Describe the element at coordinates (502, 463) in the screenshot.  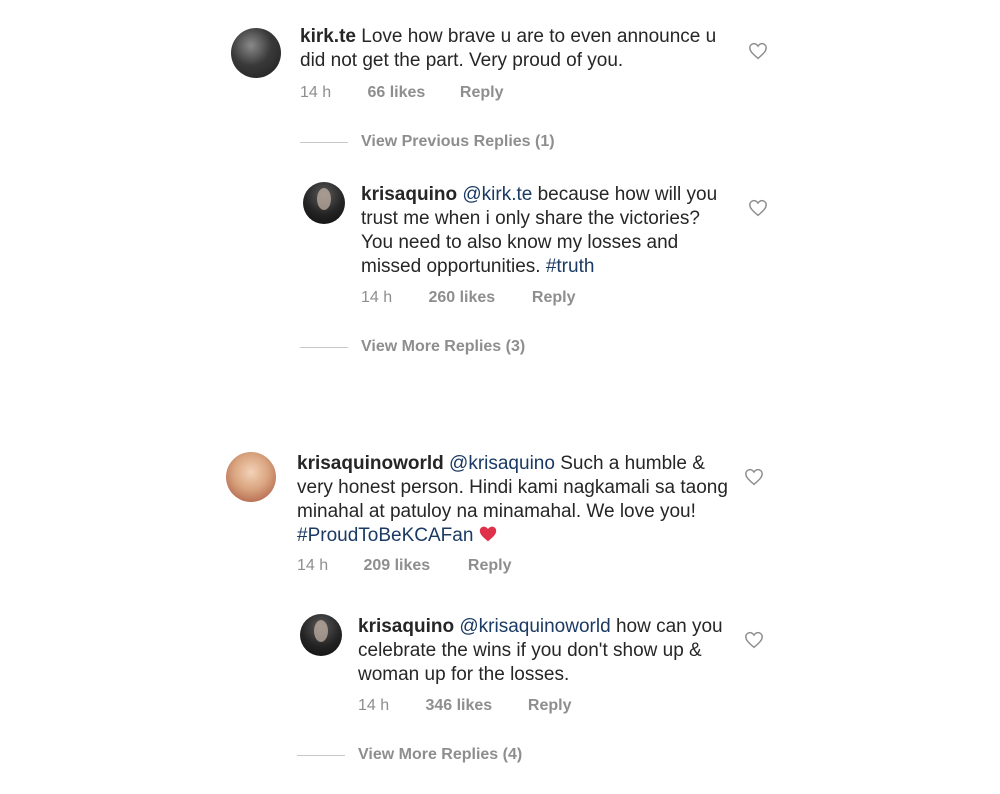
I see `mention-link: @krisaquino` at that location.